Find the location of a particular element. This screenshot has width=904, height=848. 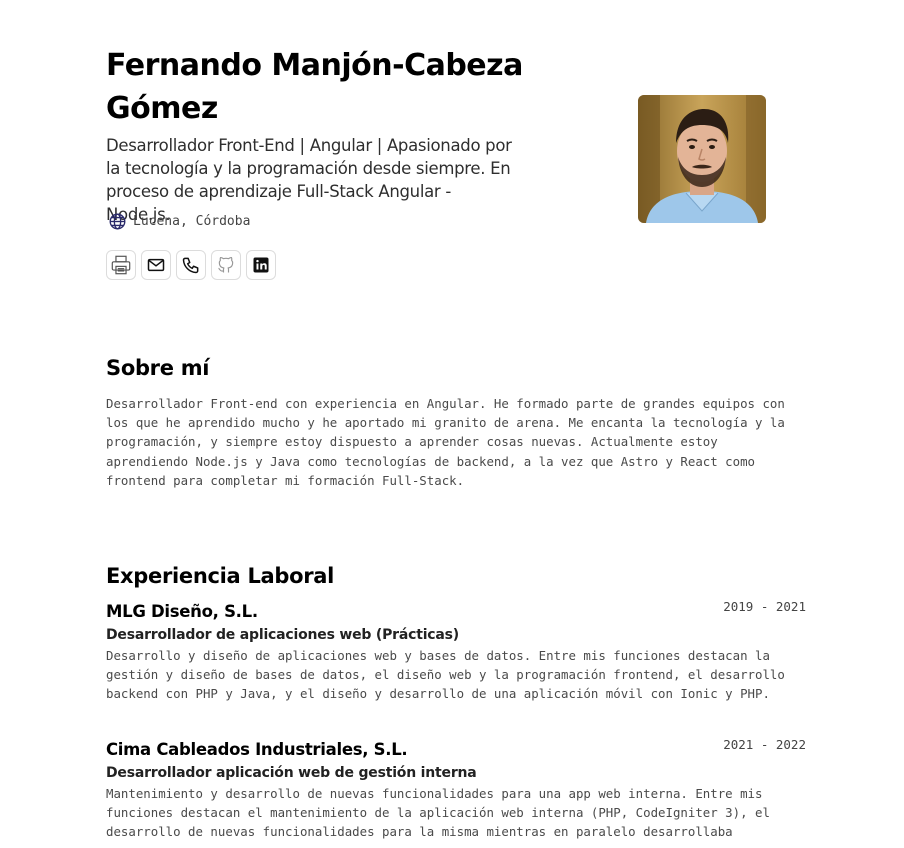

profile-name: Fernando Manjón-Cabeza Gómez is located at coordinates (314, 87).